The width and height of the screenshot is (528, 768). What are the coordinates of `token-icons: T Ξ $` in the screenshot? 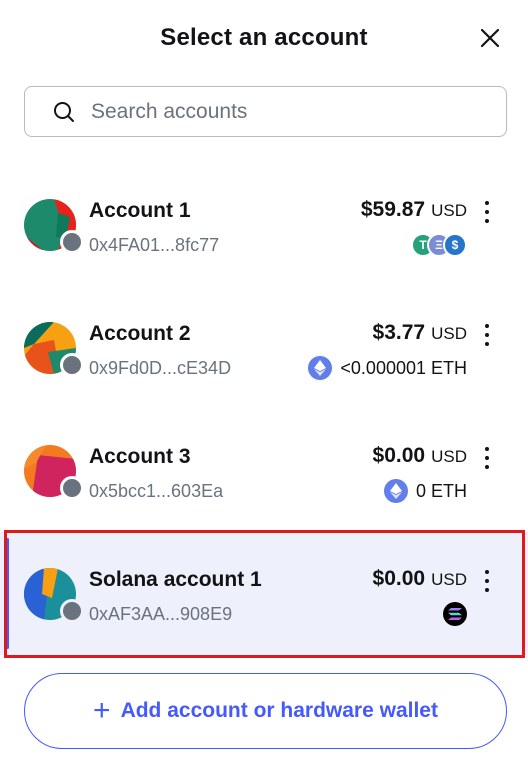 It's located at (439, 245).